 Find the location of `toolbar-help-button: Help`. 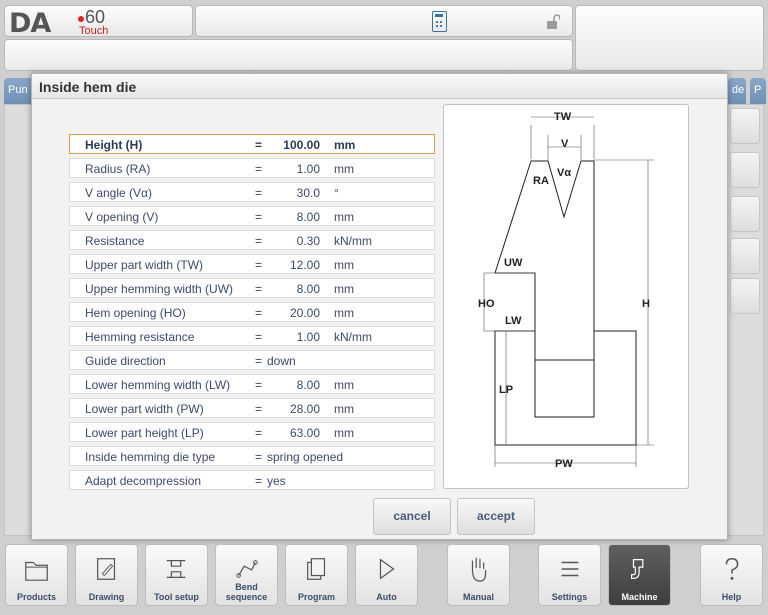

toolbar-help-button: Help is located at coordinates (731, 575).